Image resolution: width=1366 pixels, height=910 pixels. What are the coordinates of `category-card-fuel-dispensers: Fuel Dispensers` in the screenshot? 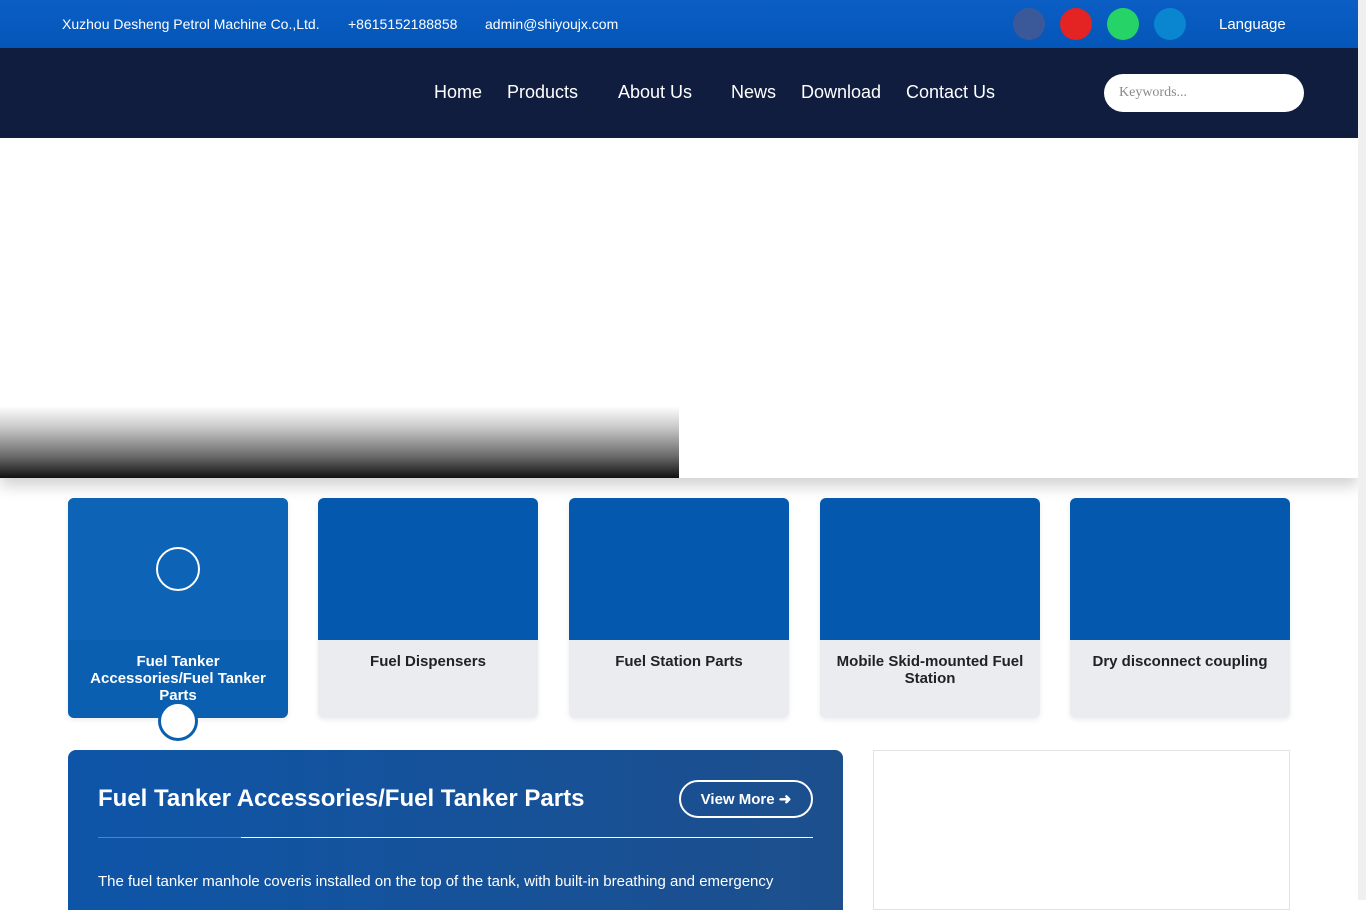 It's located at (428, 608).